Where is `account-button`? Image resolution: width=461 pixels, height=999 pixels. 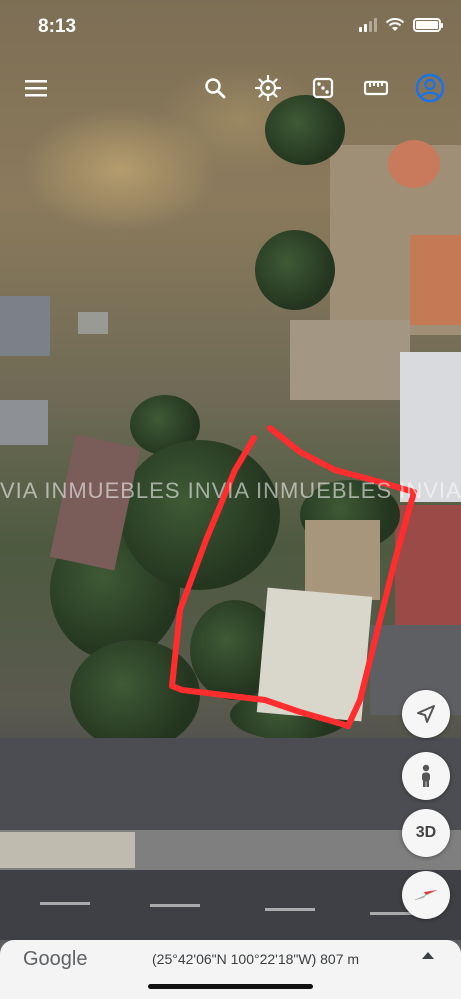 account-button is located at coordinates (430, 88).